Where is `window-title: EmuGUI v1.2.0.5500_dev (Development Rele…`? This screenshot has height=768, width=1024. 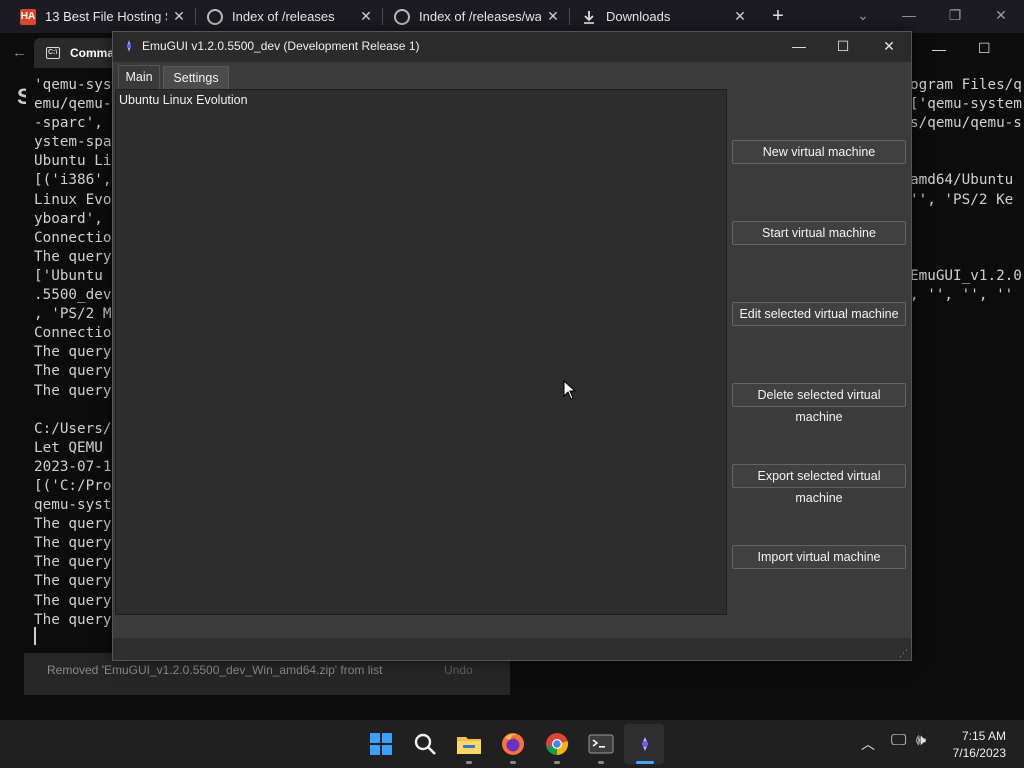 window-title: EmuGUI v1.2.0.5500_dev (Development Rele… is located at coordinates (281, 46).